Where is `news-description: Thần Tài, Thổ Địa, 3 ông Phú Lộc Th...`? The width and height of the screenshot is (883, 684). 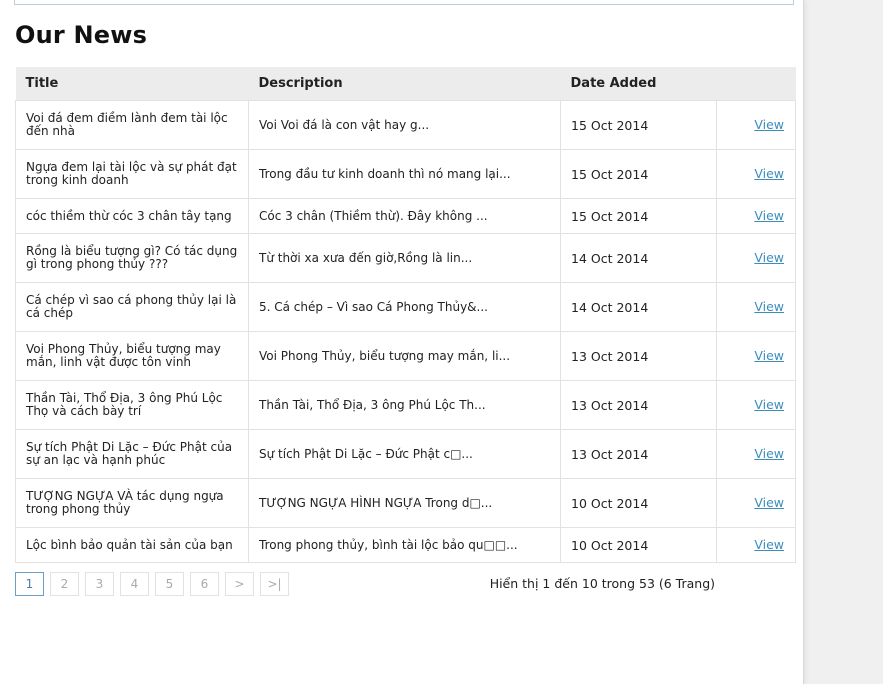 news-description: Thần Tài, Thổ Địa, 3 ông Phú Lộc Th... is located at coordinates (404, 405).